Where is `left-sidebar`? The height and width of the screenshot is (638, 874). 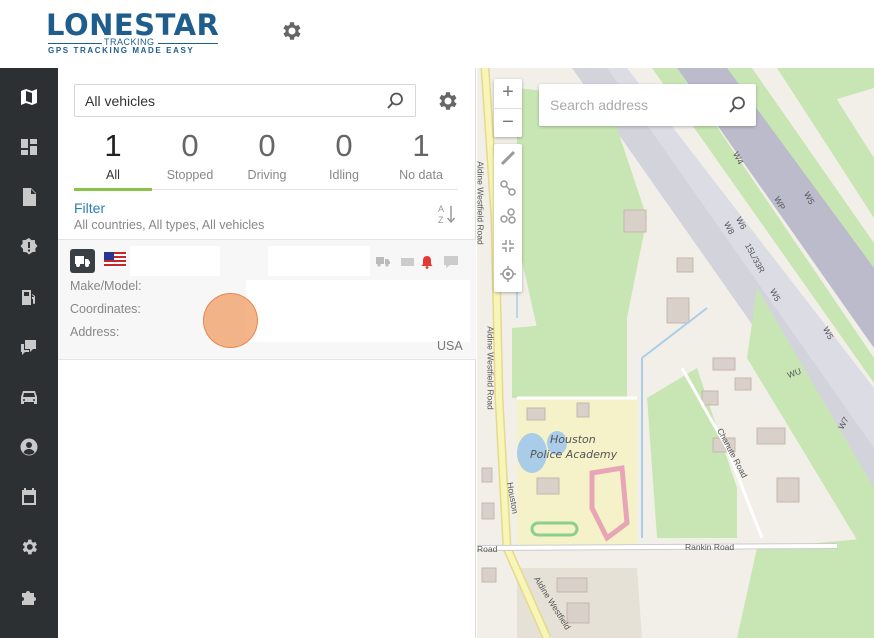 left-sidebar is located at coordinates (29, 353).